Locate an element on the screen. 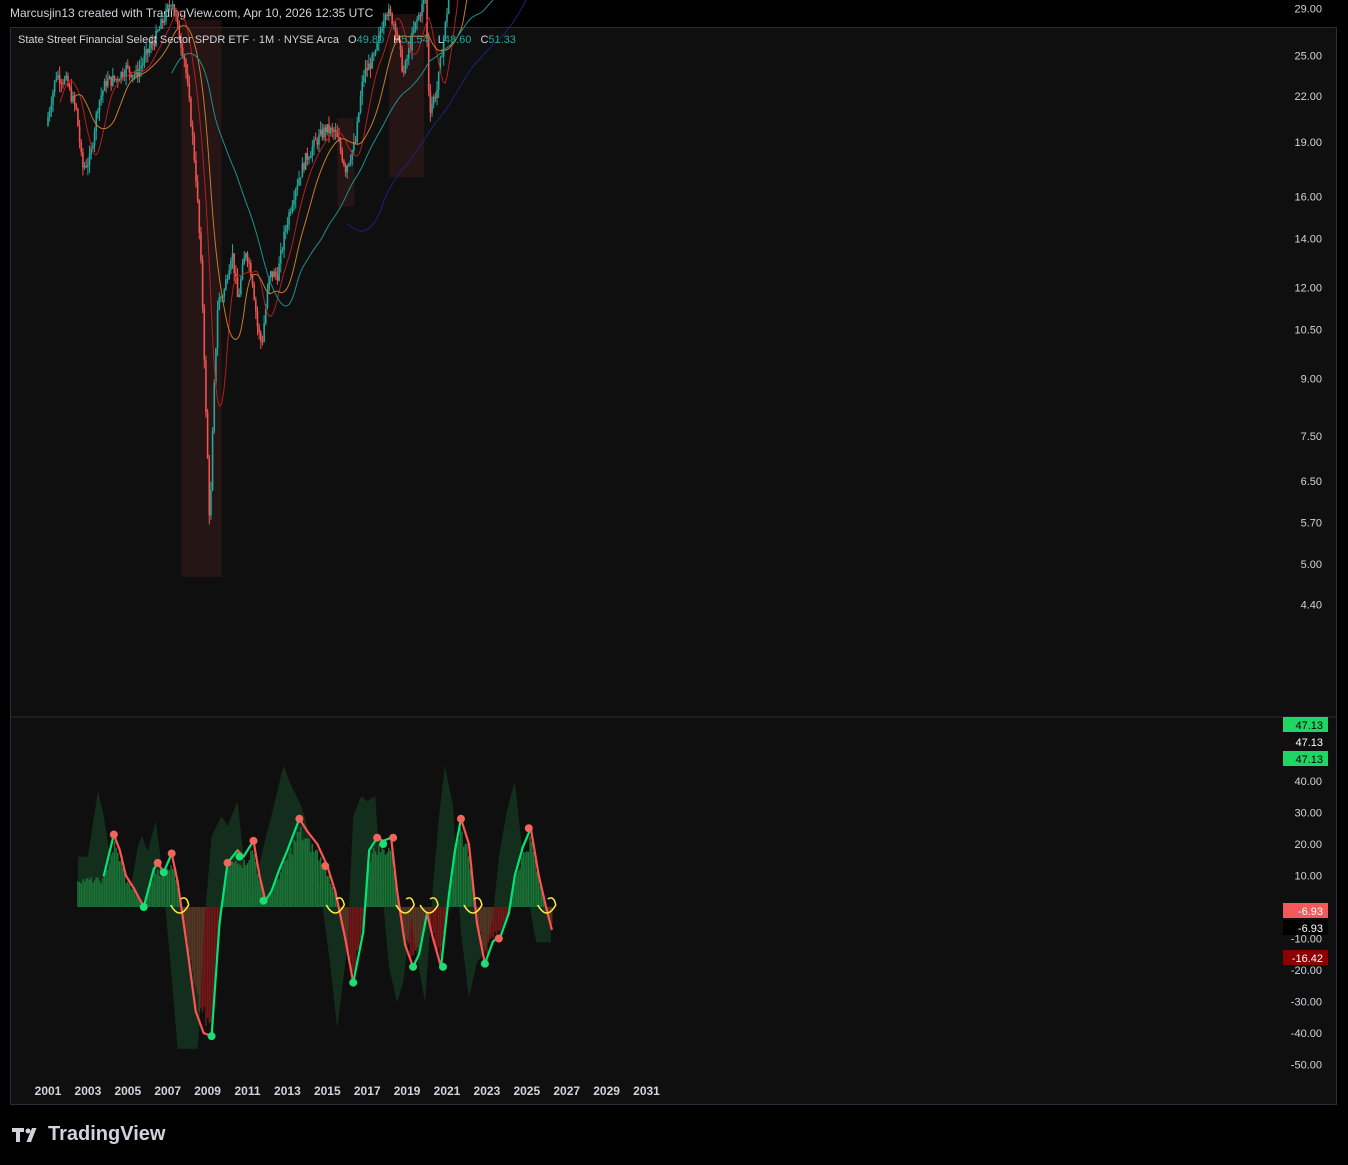 The height and width of the screenshot is (1165, 1348). time-axis-tick: 2023 is located at coordinates (487, 1091).